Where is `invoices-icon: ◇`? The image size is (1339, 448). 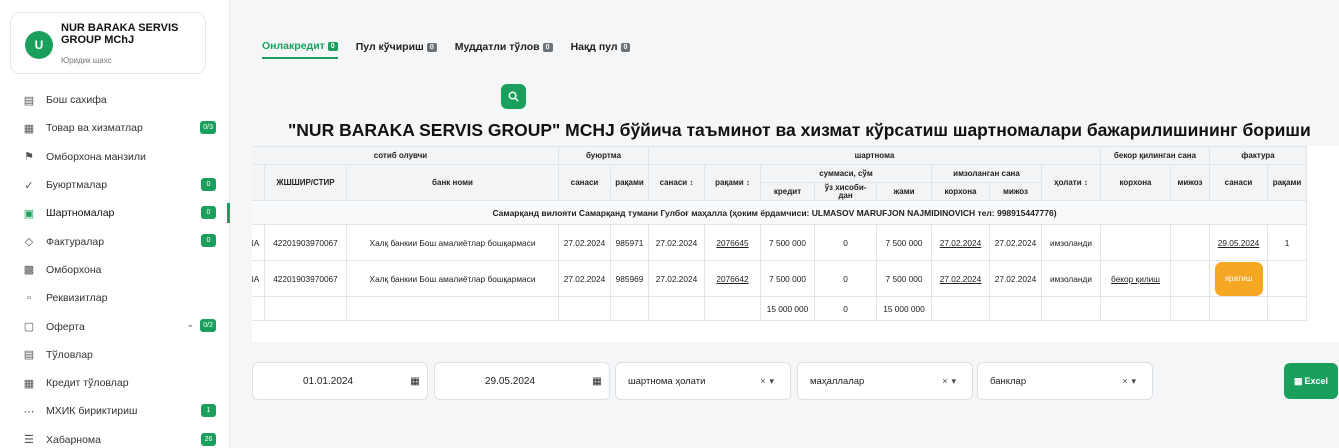 invoices-icon: ◇ is located at coordinates (29, 242).